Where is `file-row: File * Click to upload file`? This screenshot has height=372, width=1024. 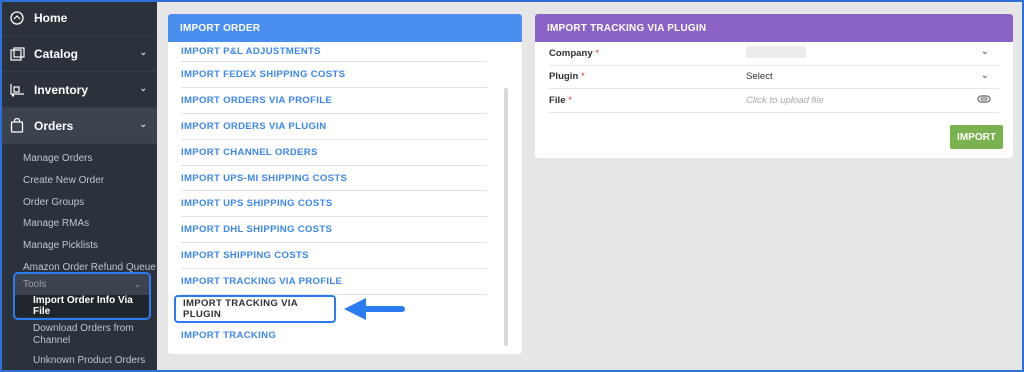 file-row: File * Click to upload file is located at coordinates (774, 101).